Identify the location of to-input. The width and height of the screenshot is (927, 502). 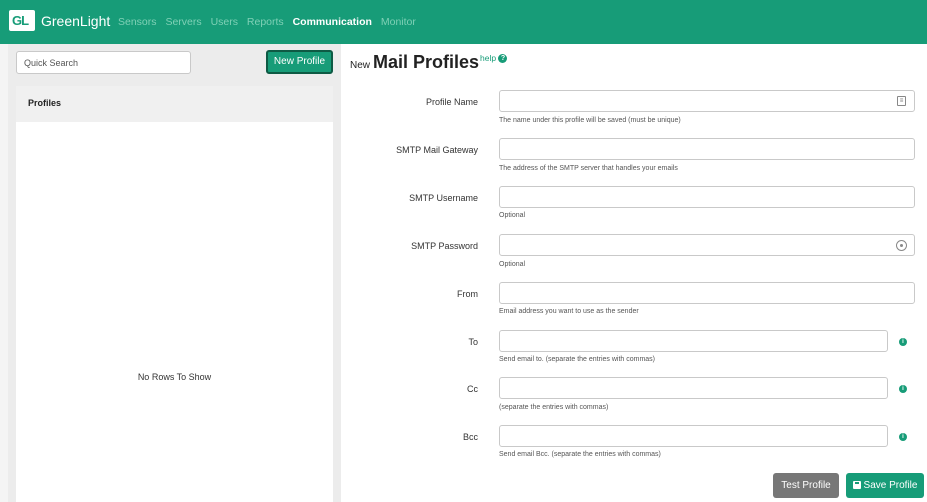
(693, 341).